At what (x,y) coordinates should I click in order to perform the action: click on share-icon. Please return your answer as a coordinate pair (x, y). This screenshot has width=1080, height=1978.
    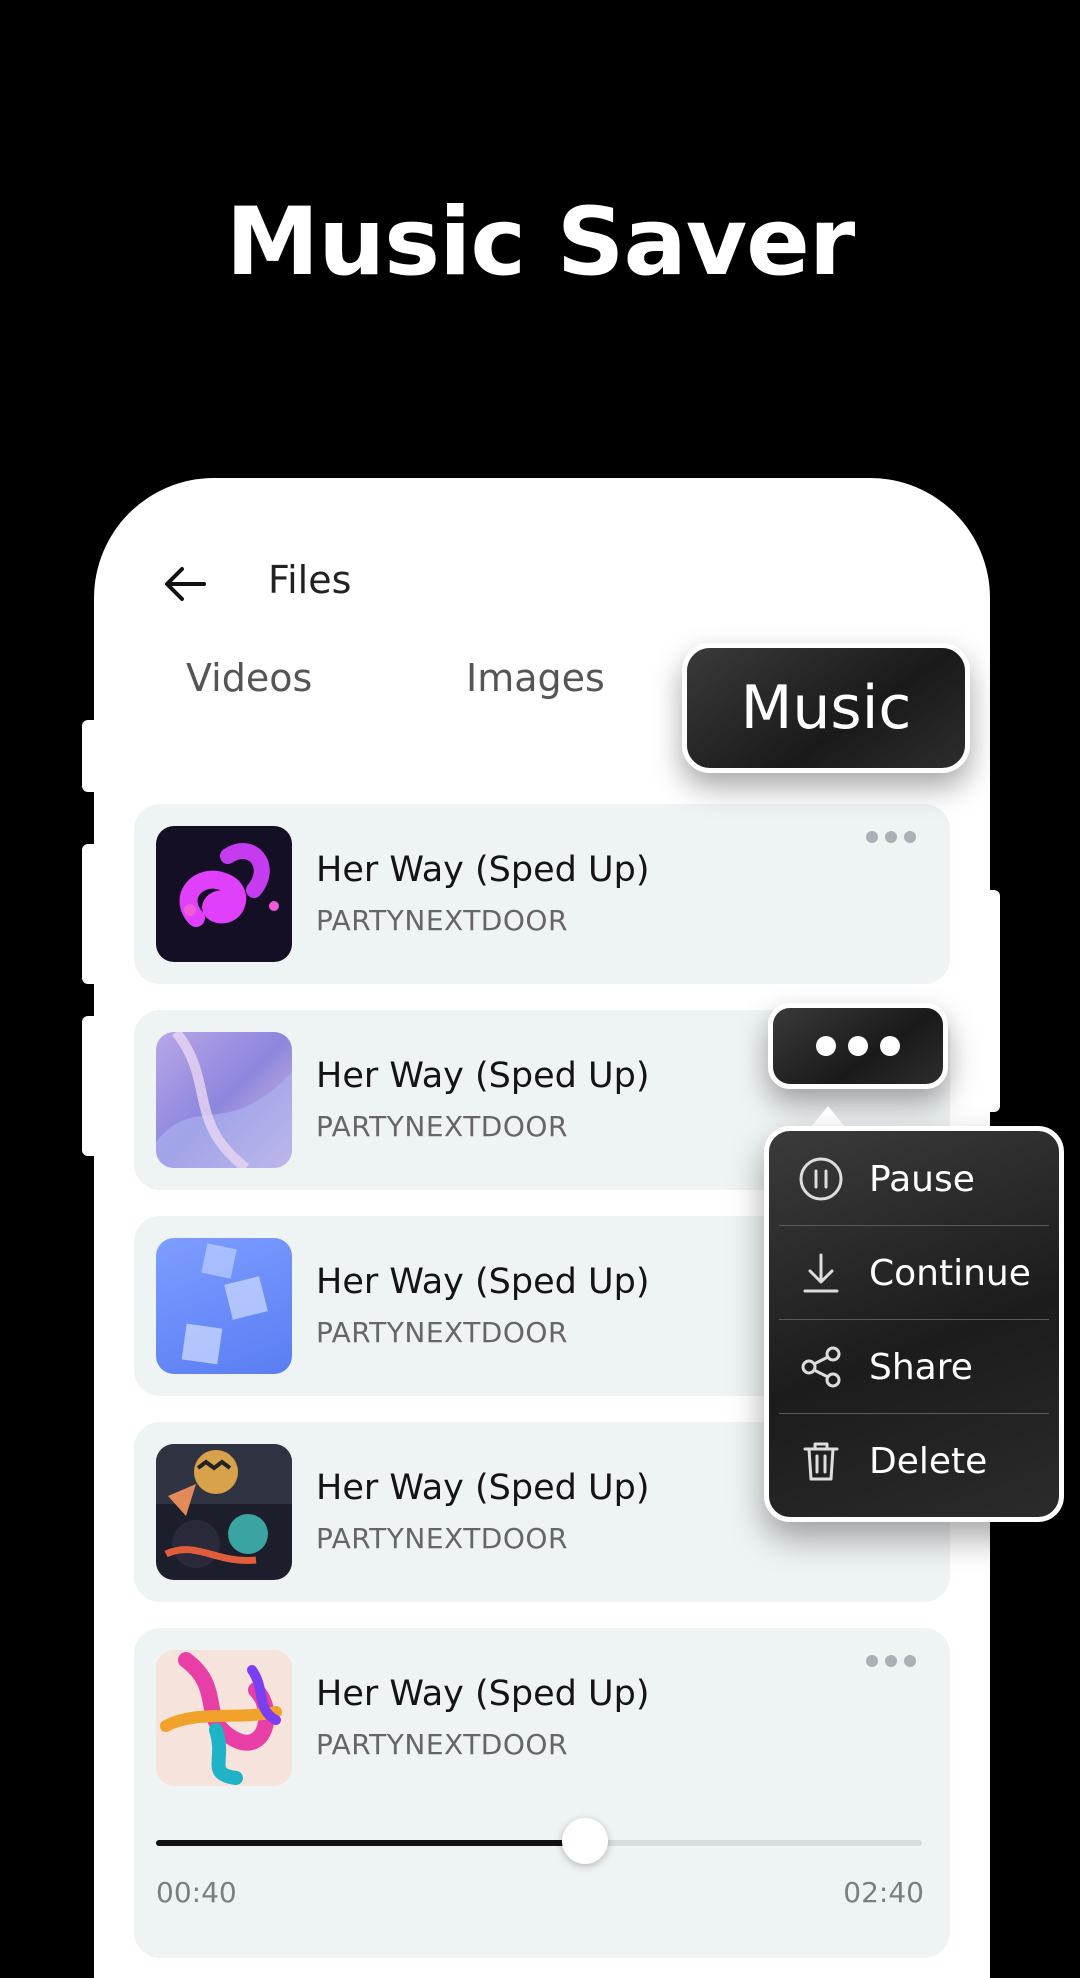
    Looking at the image, I should click on (821, 1367).